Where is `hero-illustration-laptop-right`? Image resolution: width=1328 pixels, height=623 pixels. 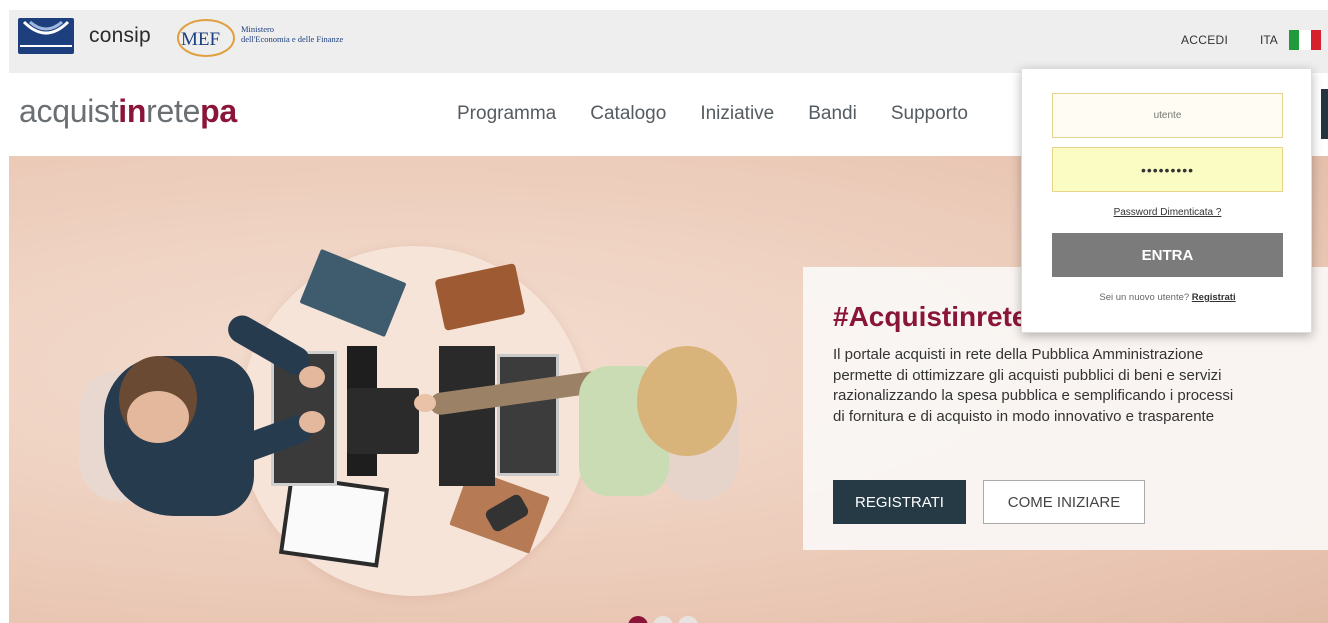 hero-illustration-laptop-right is located at coordinates (467, 416).